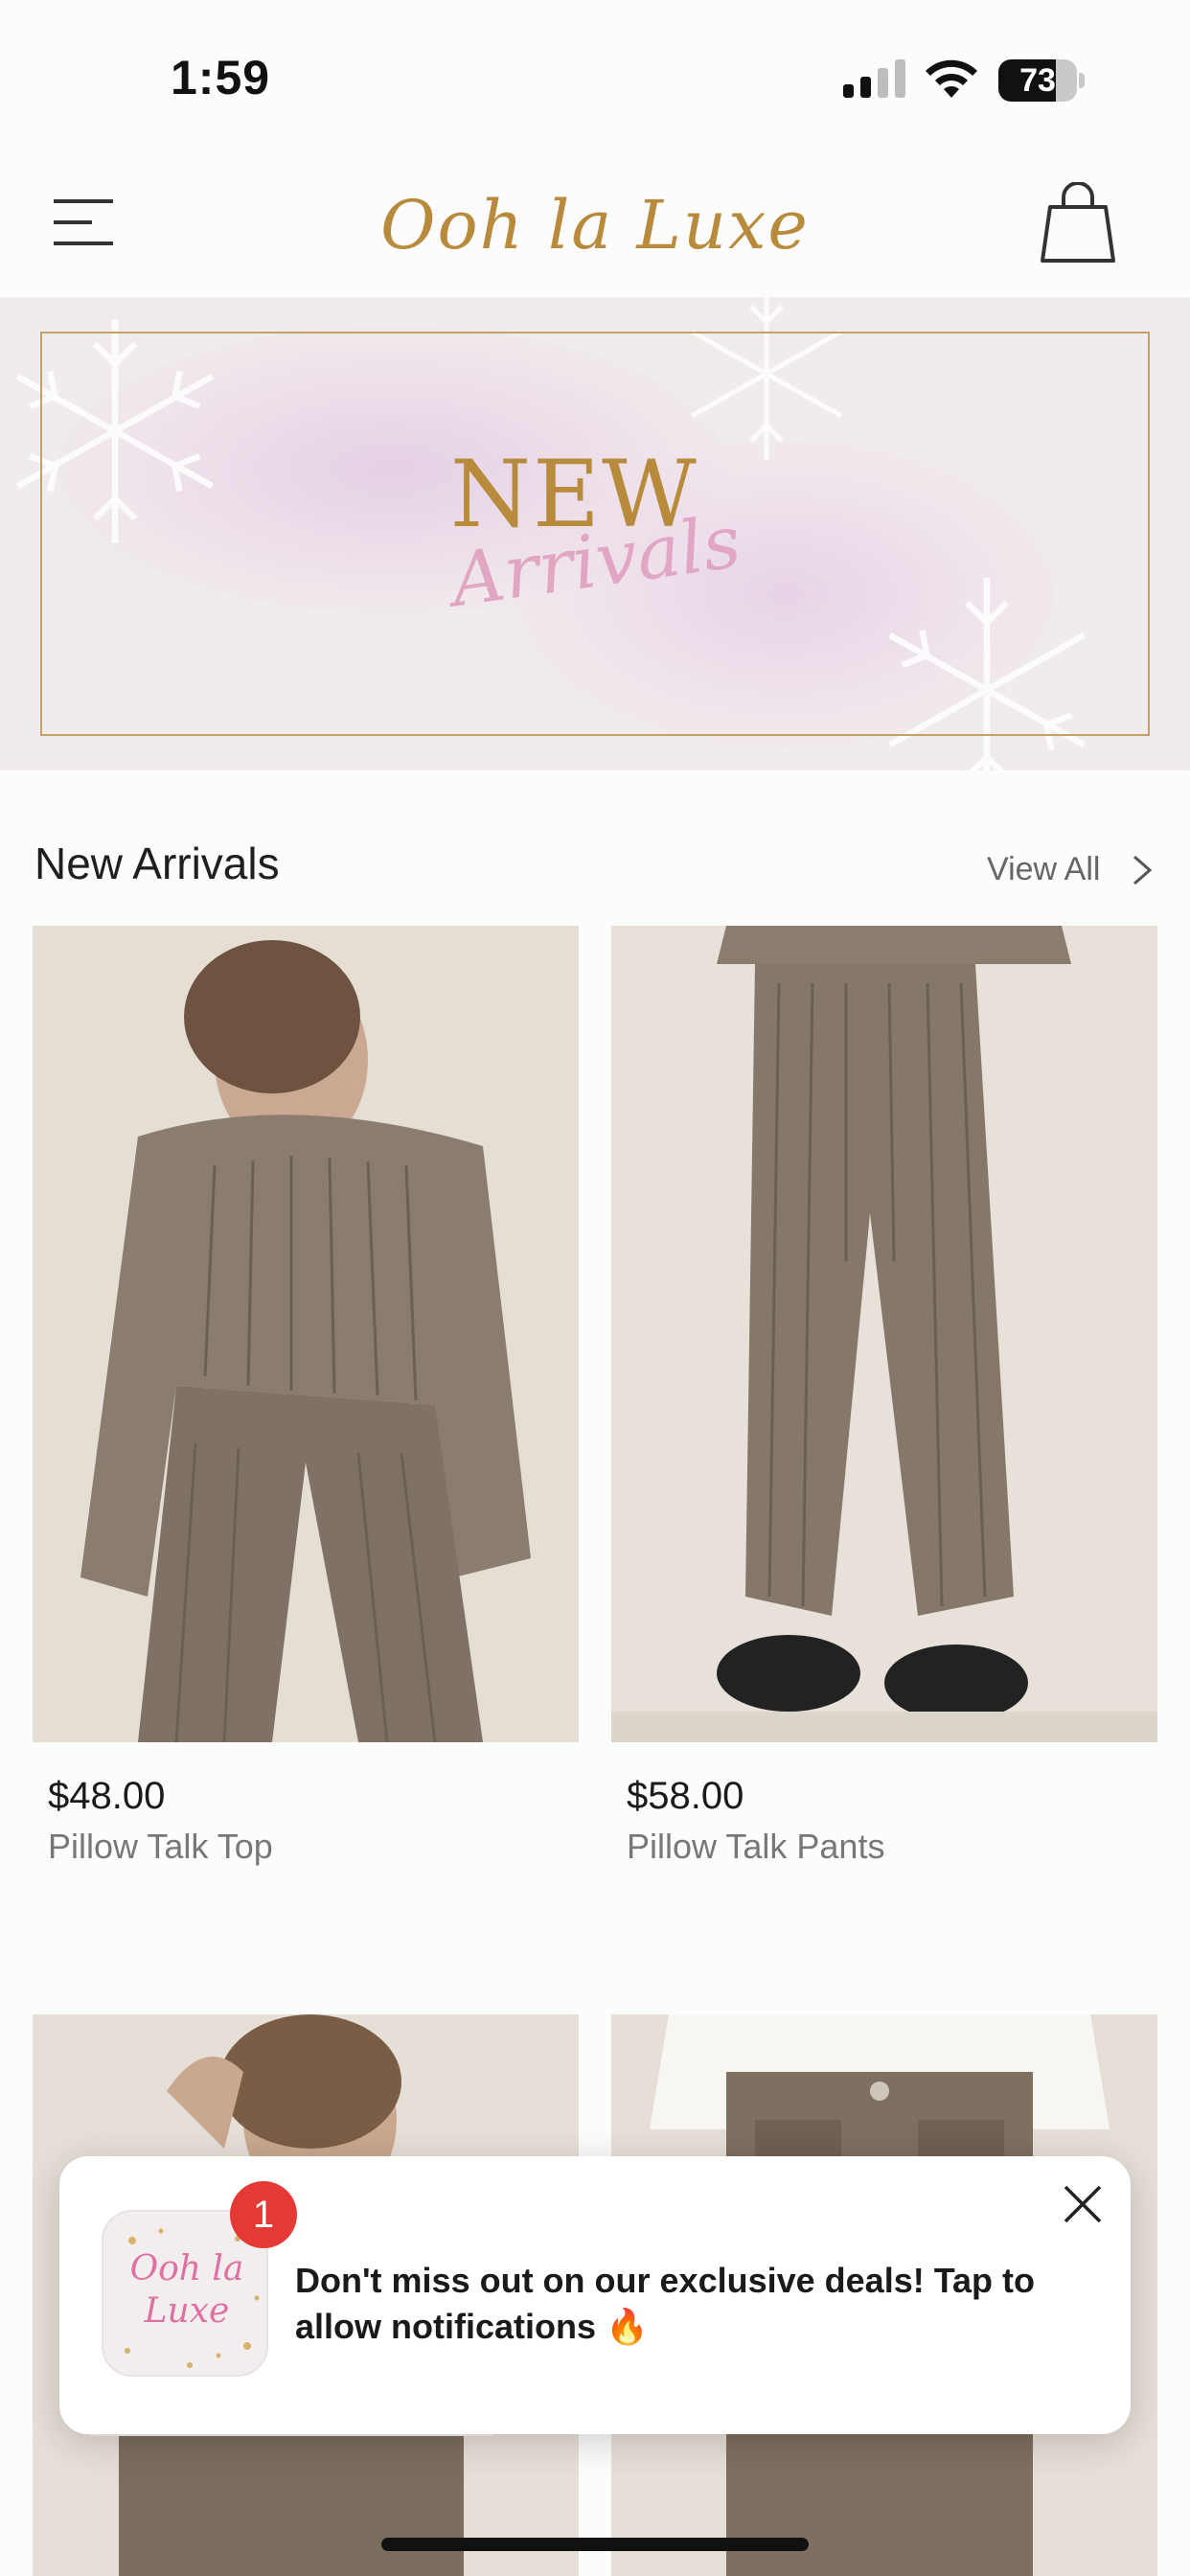 The width and height of the screenshot is (1190, 2576). What do you see at coordinates (595, 2544) in the screenshot?
I see `home-indicator` at bounding box center [595, 2544].